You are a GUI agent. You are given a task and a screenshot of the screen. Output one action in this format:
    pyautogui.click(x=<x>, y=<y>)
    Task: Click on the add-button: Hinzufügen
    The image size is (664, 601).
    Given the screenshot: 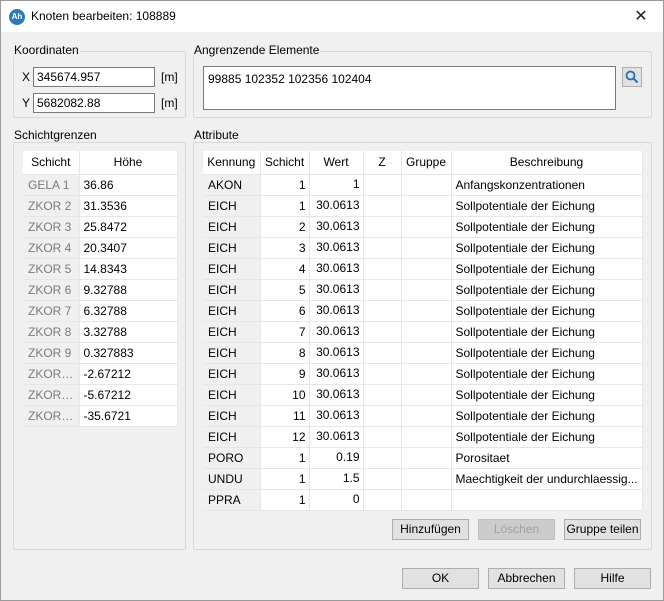 What is the action you would take?
    pyautogui.click(x=430, y=529)
    